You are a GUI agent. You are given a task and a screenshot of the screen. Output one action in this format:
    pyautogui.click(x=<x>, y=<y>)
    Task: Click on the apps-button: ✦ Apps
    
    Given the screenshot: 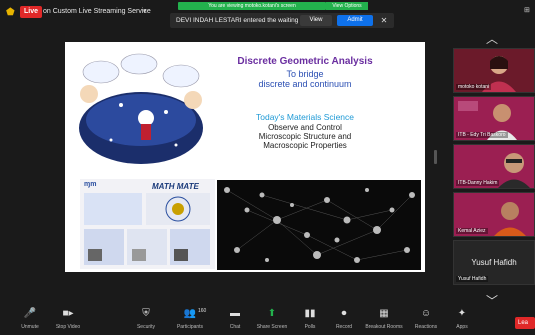 What is the action you would take?
    pyautogui.click(x=462, y=317)
    